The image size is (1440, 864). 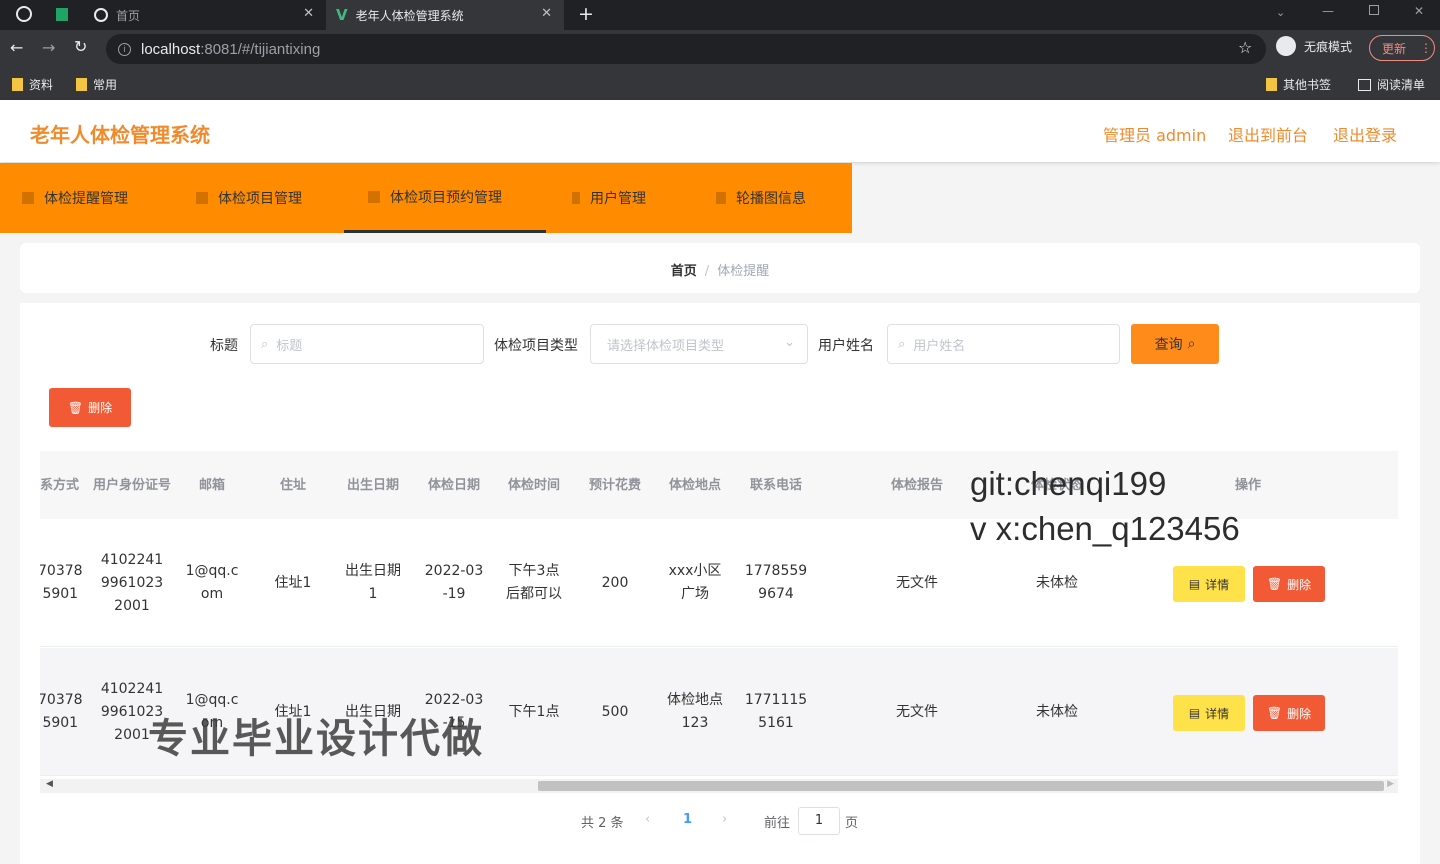 I want to click on goto-label: 前往, so click(x=777, y=823).